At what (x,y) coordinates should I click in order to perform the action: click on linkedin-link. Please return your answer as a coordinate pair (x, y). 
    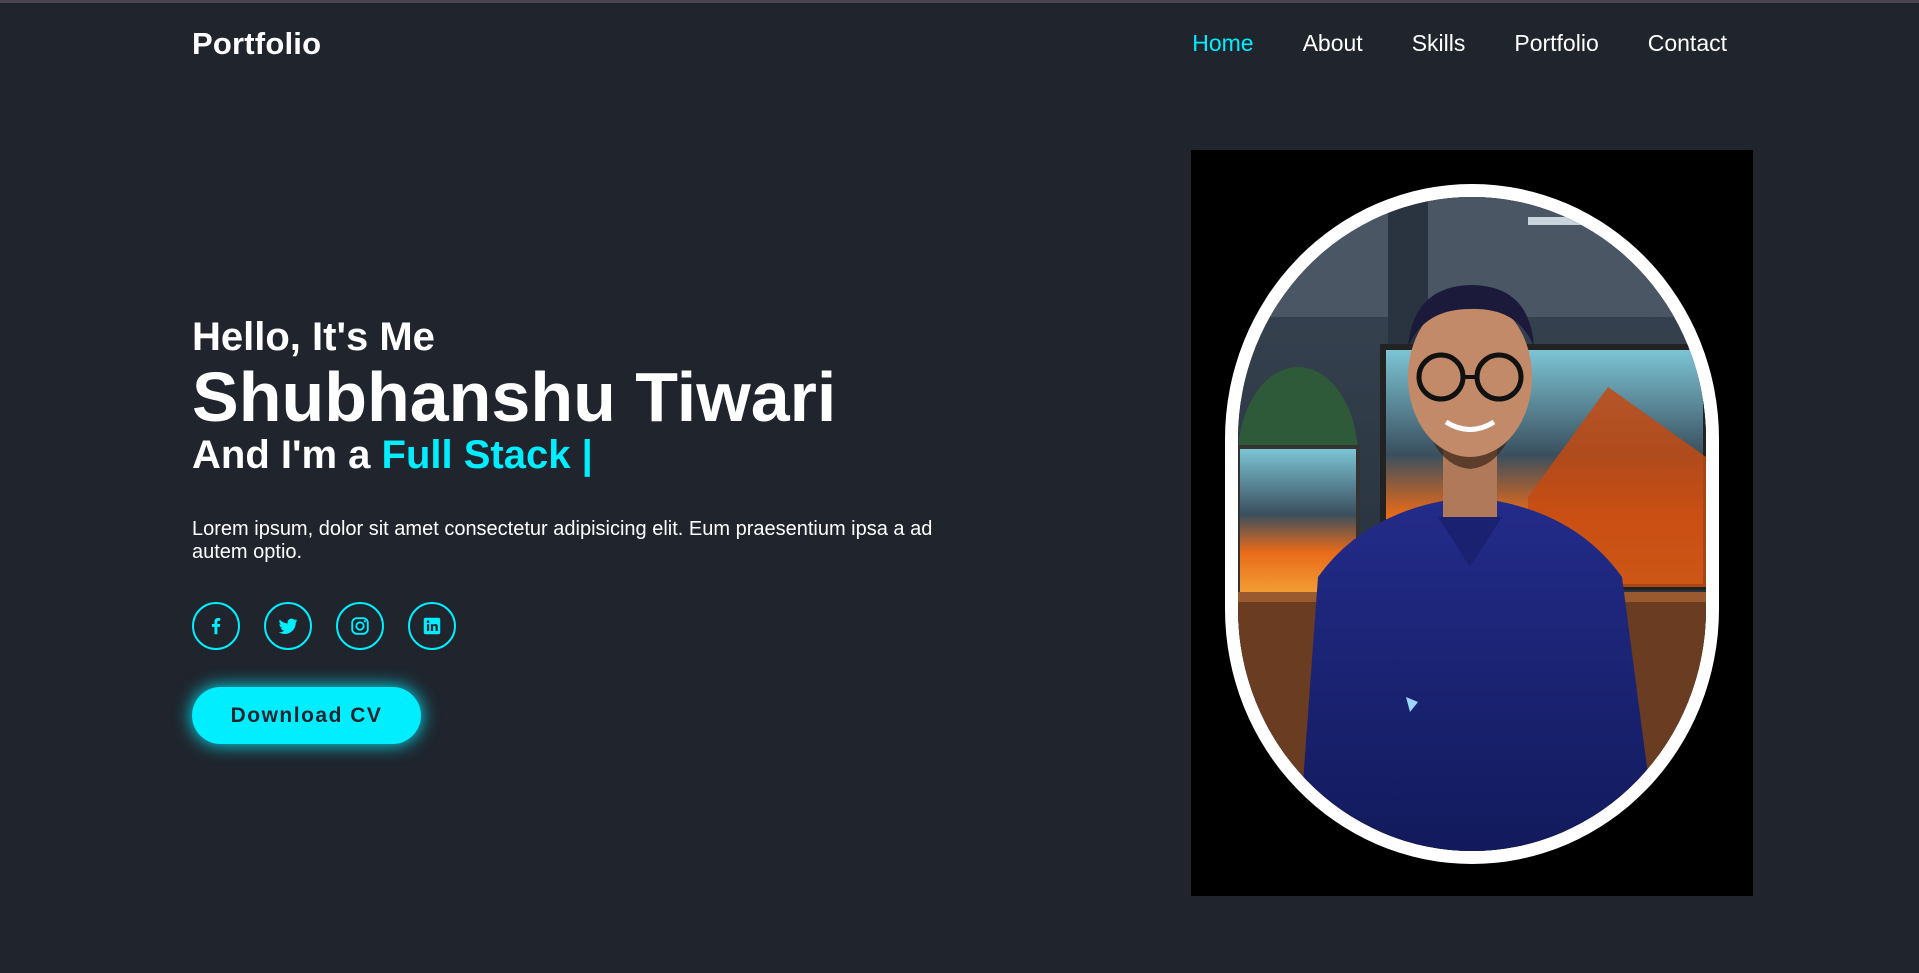
    Looking at the image, I should click on (432, 626).